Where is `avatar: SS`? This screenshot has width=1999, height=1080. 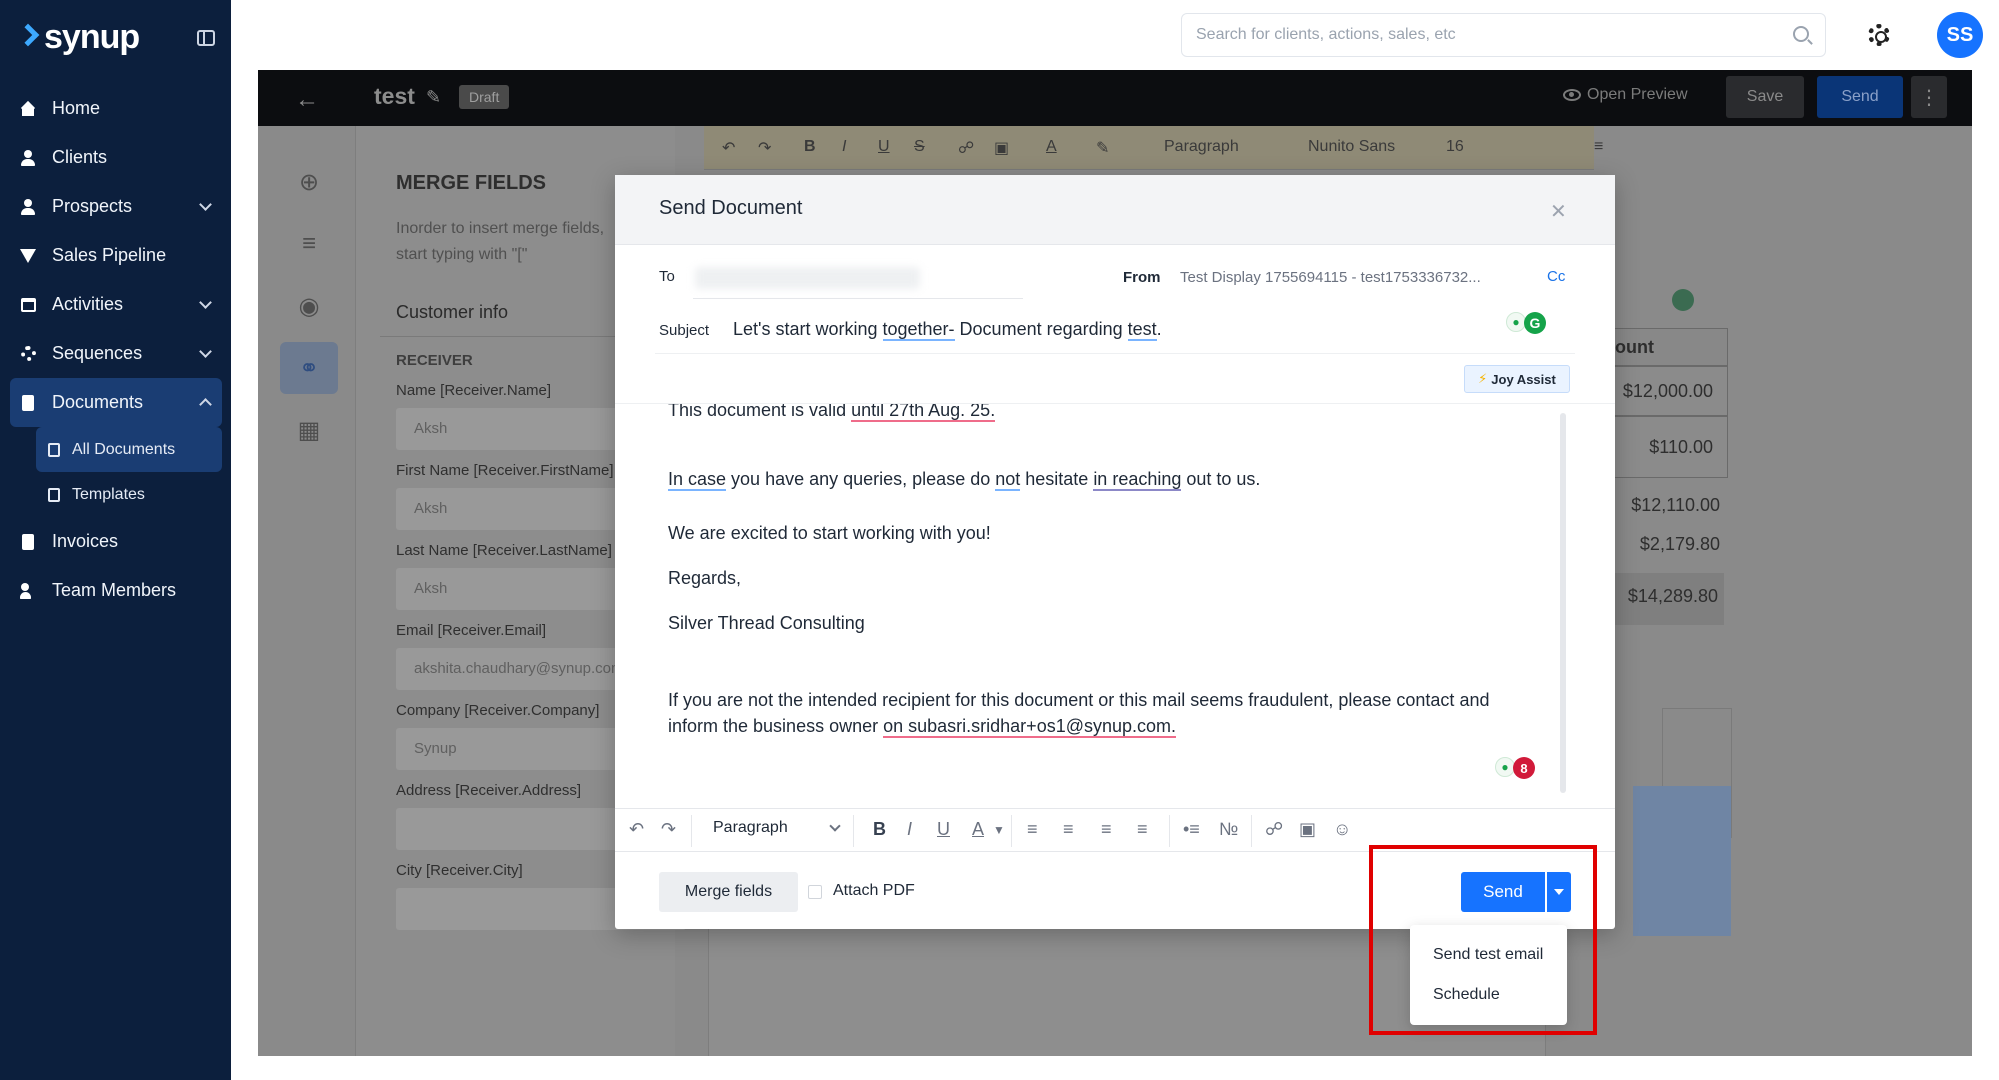
avatar: SS is located at coordinates (1960, 35).